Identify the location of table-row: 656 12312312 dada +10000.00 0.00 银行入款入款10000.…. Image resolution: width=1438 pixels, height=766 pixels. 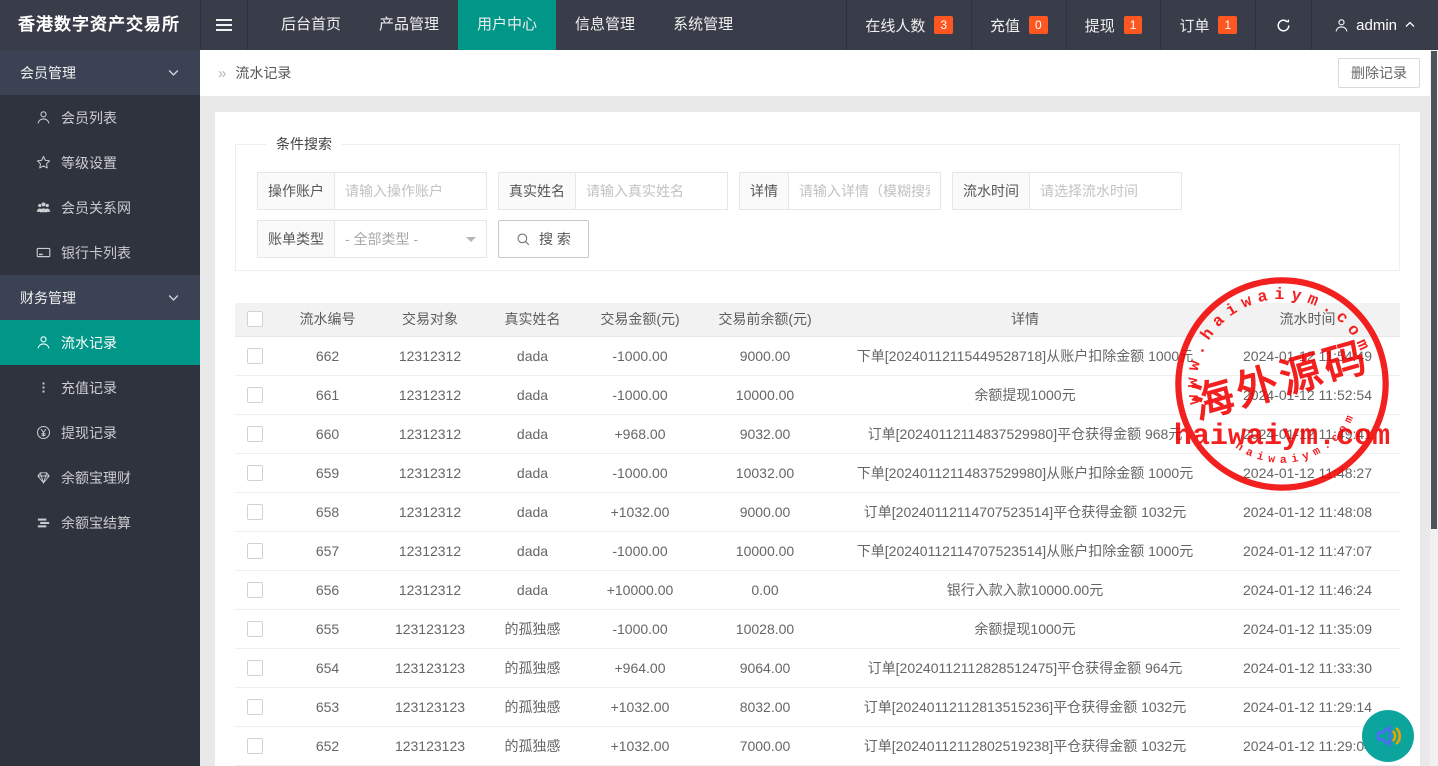
(817, 590).